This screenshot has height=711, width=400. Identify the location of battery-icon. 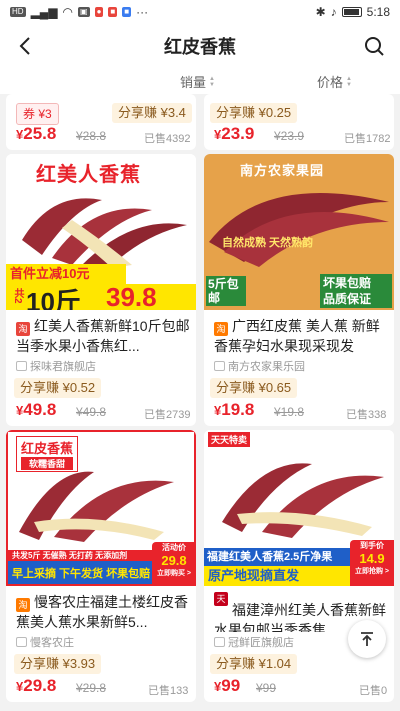
(351, 12).